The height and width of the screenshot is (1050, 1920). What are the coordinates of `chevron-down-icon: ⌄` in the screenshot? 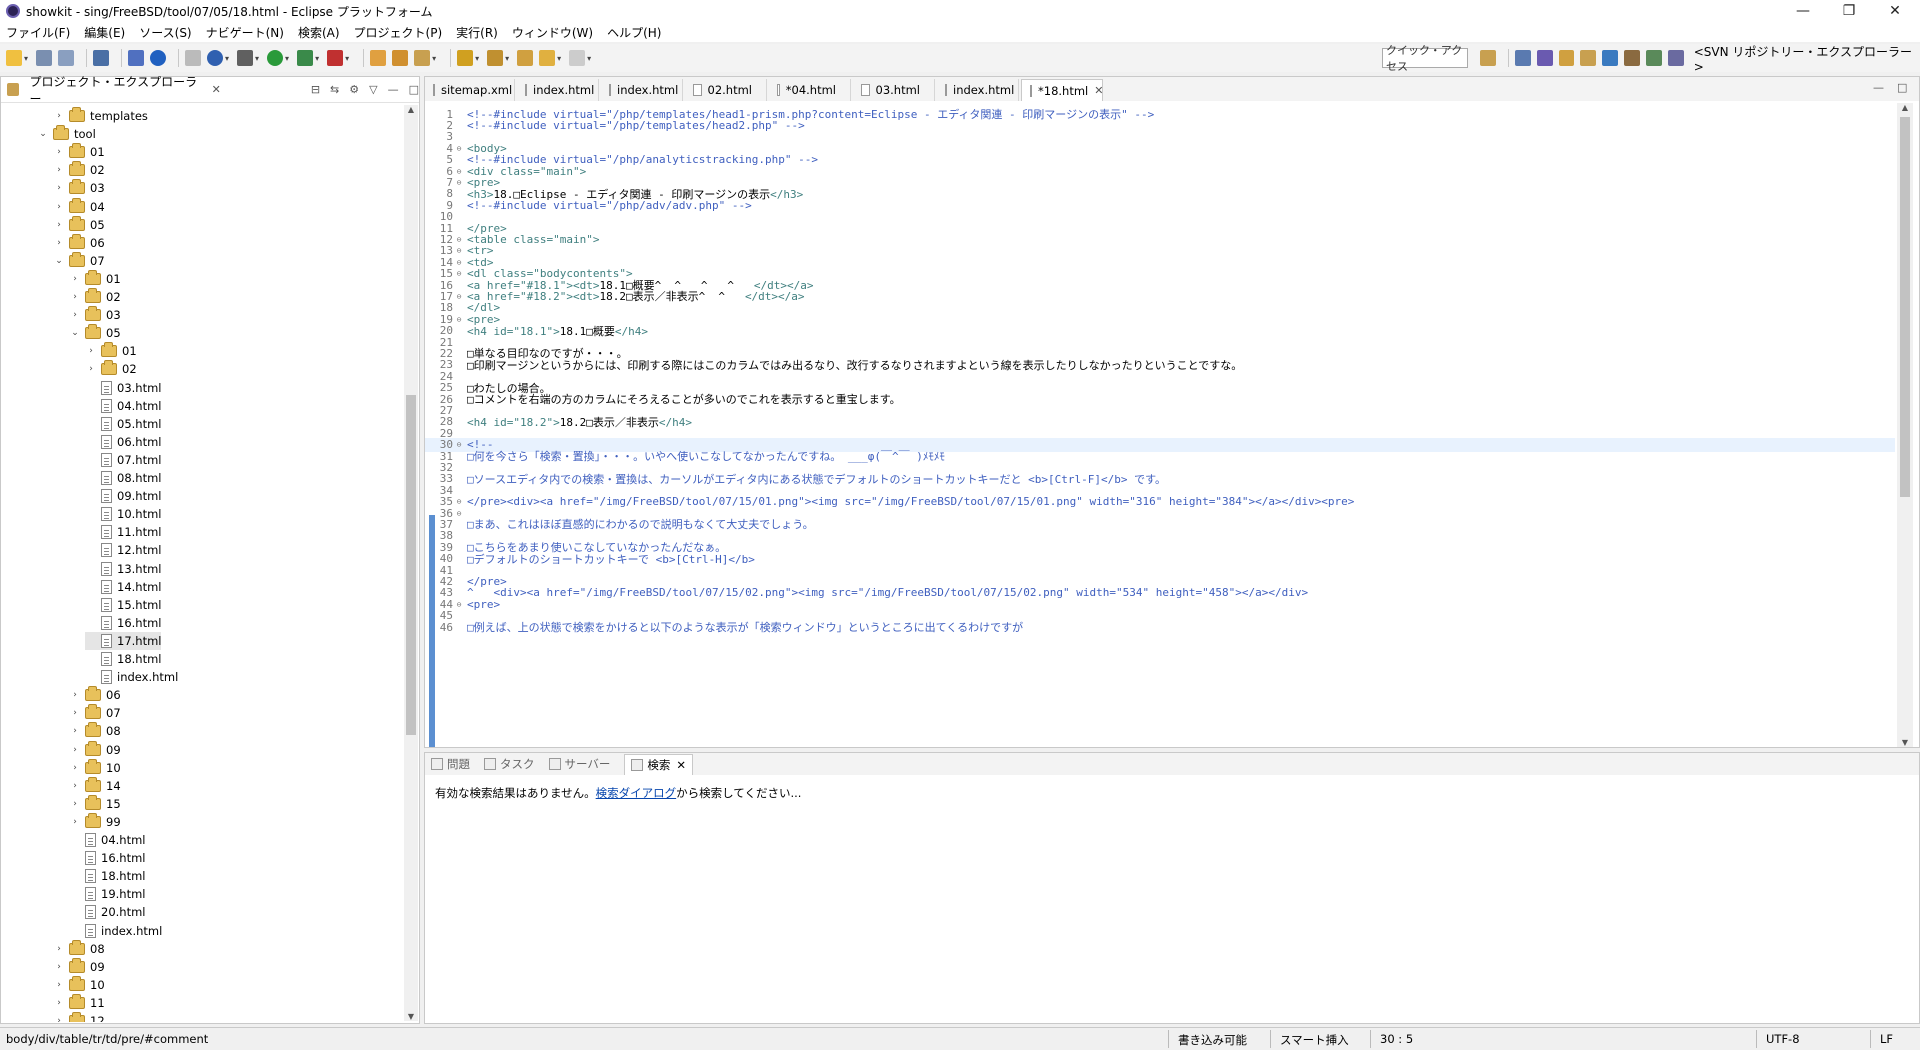 It's located at (43, 134).